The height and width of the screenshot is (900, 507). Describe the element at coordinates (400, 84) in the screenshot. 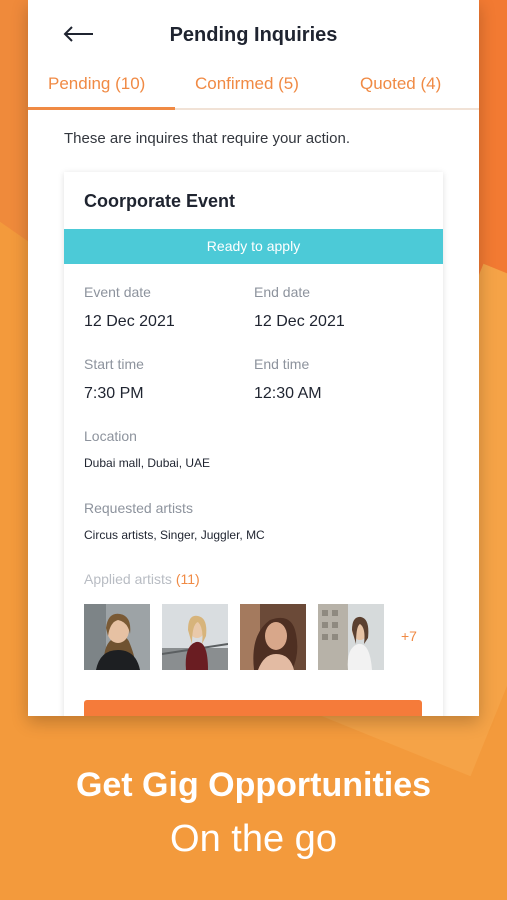

I see `tab-quoted: Quoted (4)` at that location.